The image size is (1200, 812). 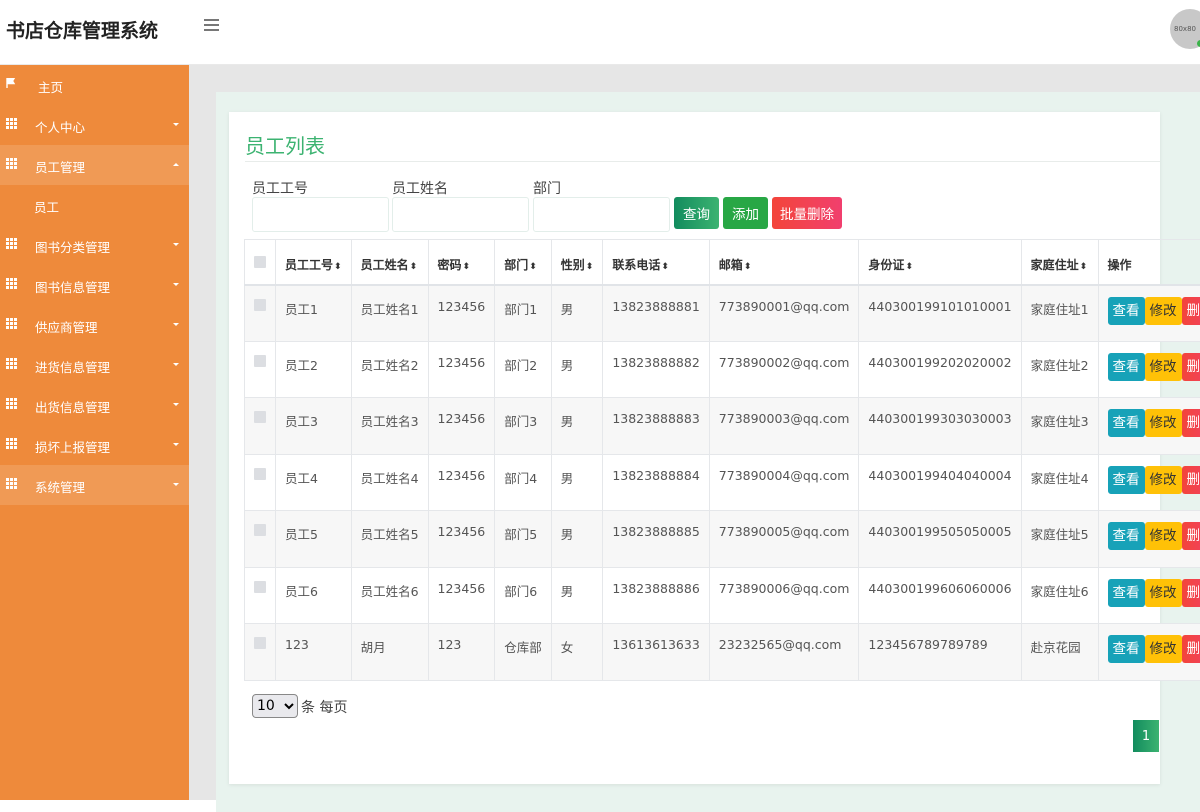 I want to click on department-cell: 部门1, so click(x=523, y=313).